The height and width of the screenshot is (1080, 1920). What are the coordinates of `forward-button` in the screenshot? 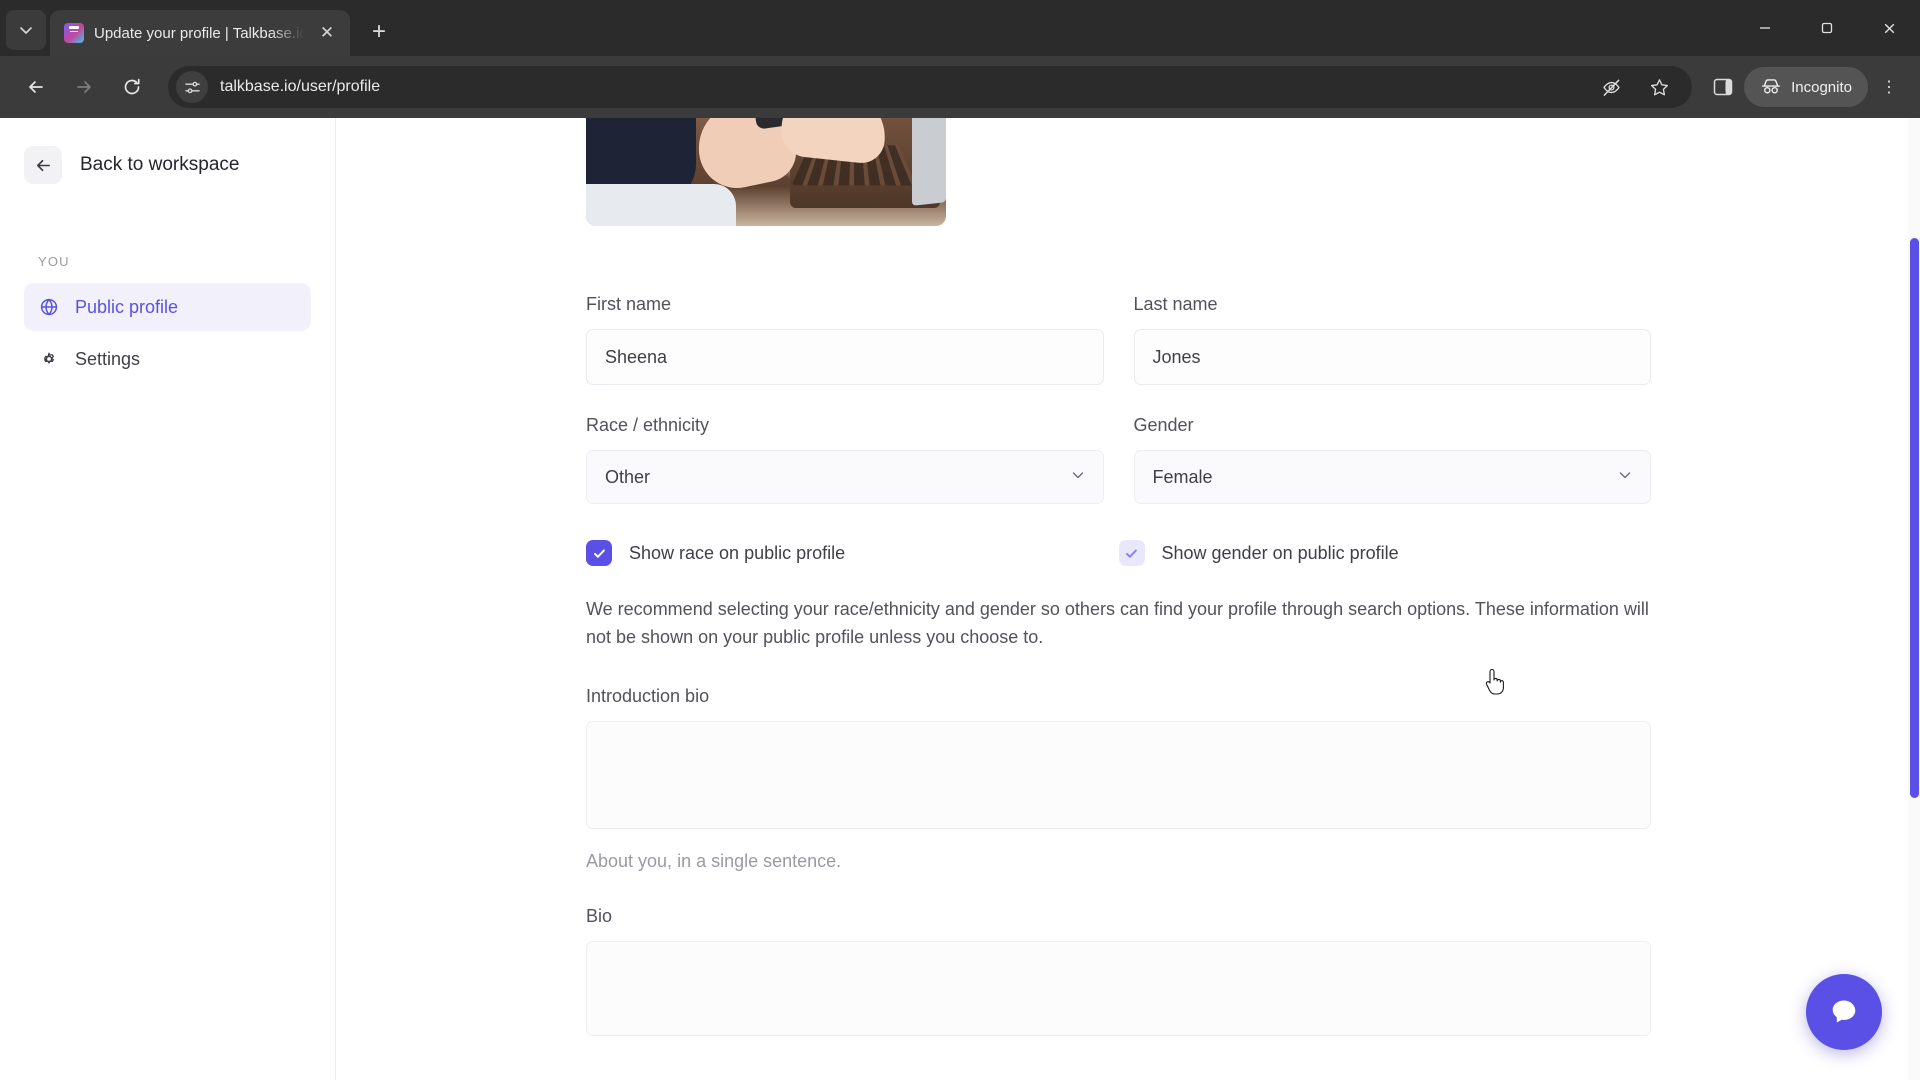 It's located at (84, 87).